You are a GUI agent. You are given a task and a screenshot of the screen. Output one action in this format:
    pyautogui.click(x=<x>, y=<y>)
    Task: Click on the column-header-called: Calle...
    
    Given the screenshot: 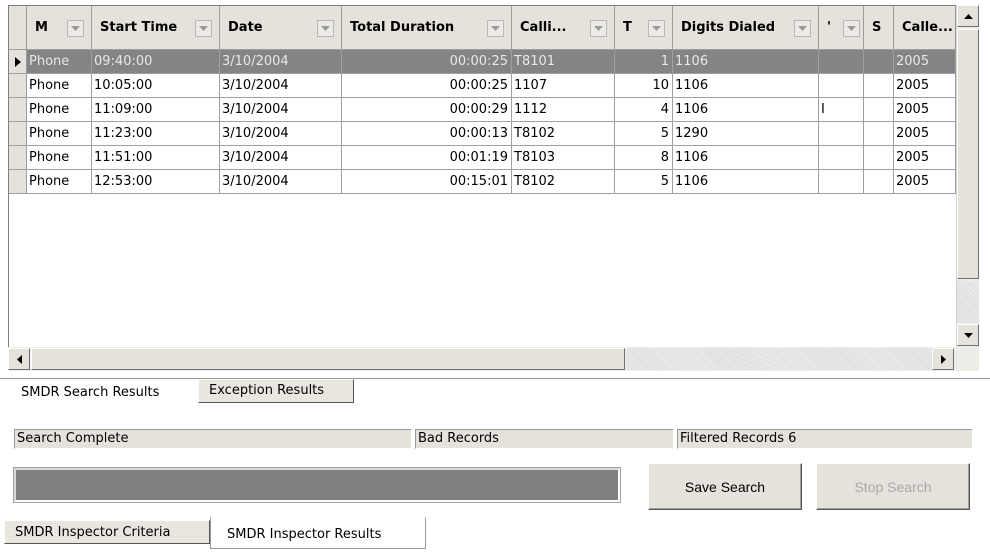 What is the action you would take?
    pyautogui.click(x=925, y=28)
    